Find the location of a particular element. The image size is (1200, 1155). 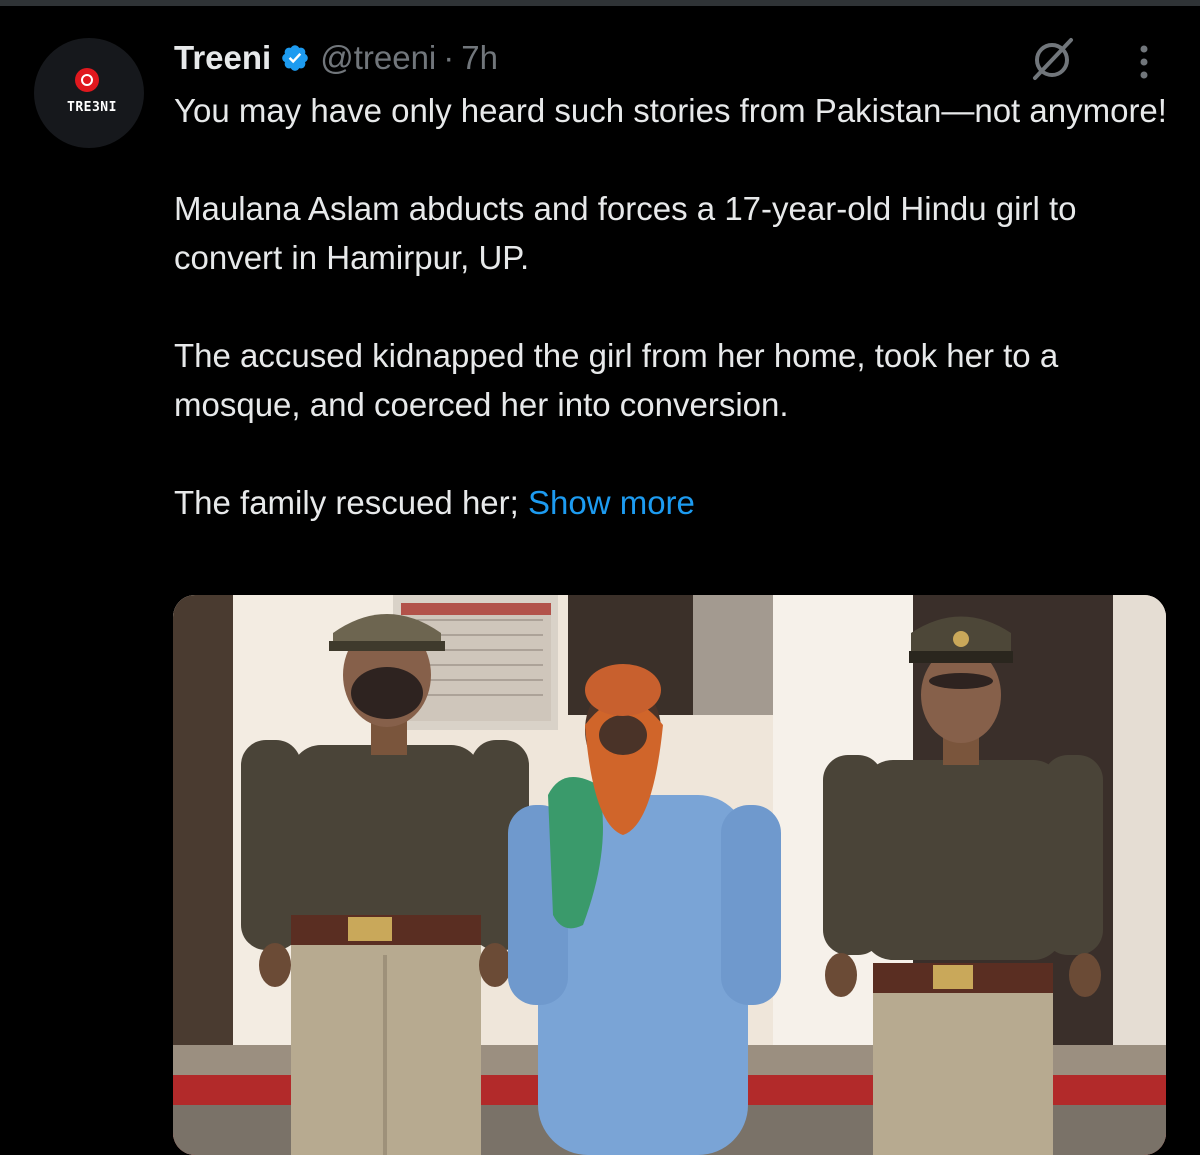

author-handle: @treeni is located at coordinates (378, 58).